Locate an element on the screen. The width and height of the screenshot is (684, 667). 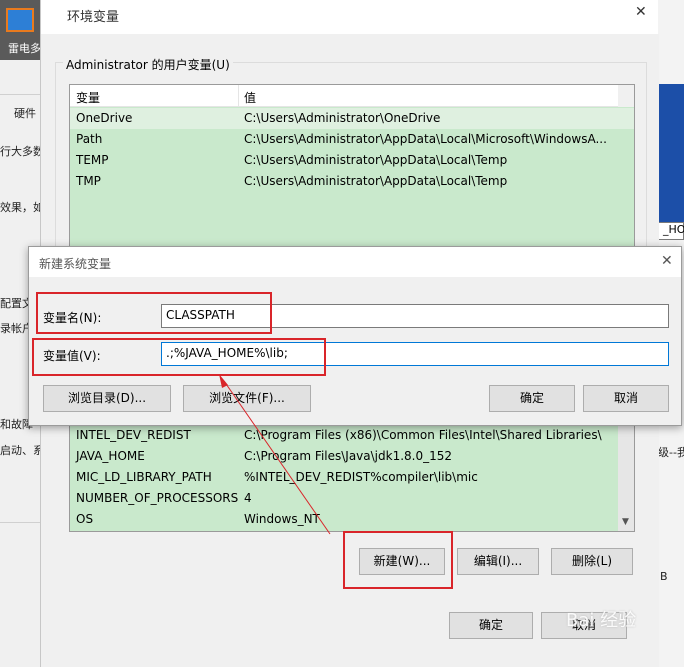
watermark: Bai 经验 is located at coordinates (601, 620).